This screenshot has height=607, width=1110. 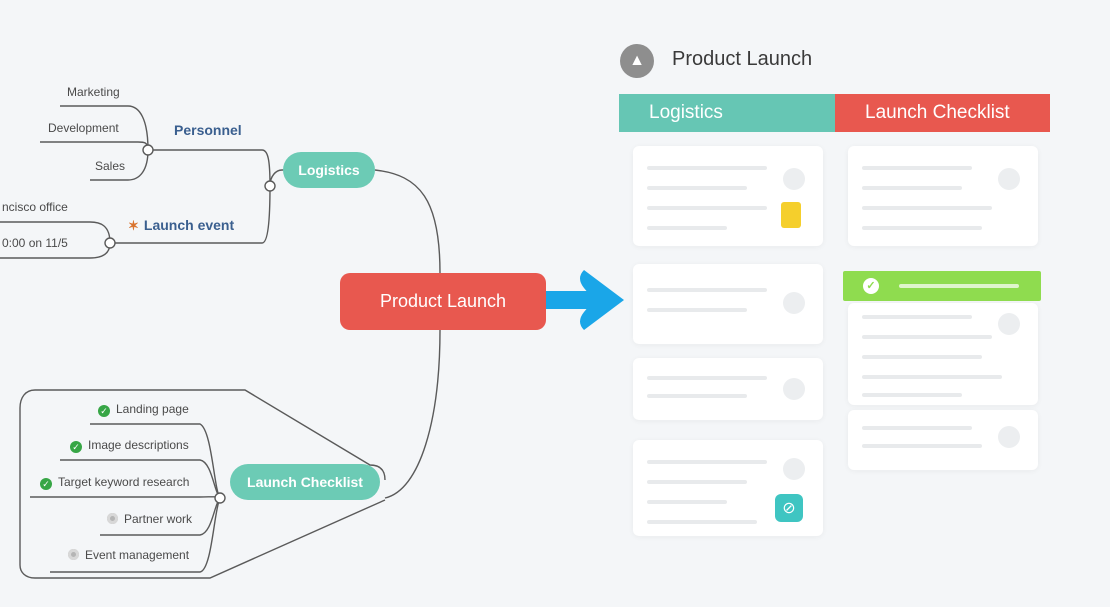 What do you see at coordinates (727, 113) in the screenshot?
I see `column-header-logistics: Logistics` at bounding box center [727, 113].